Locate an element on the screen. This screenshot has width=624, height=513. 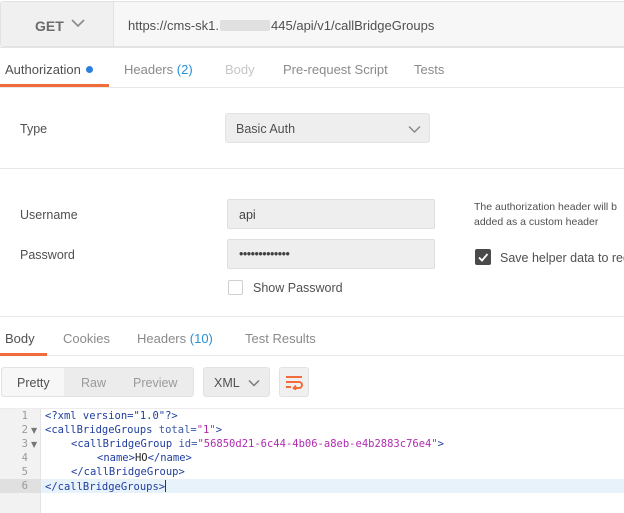
code-line: <?xml version="1.0"?> is located at coordinates (111, 416).